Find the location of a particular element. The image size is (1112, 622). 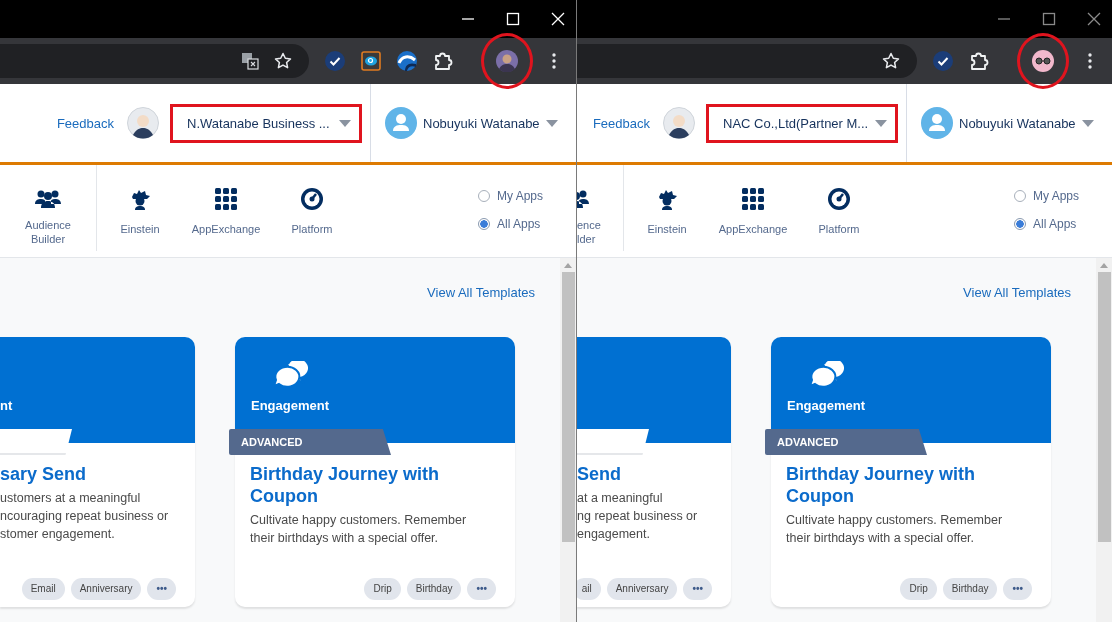

template-card: nt sary Send ustomers at a meaningful ncouraging repeat business or stomer engagement. Email Anniversary ••• is located at coordinates (97, 472).